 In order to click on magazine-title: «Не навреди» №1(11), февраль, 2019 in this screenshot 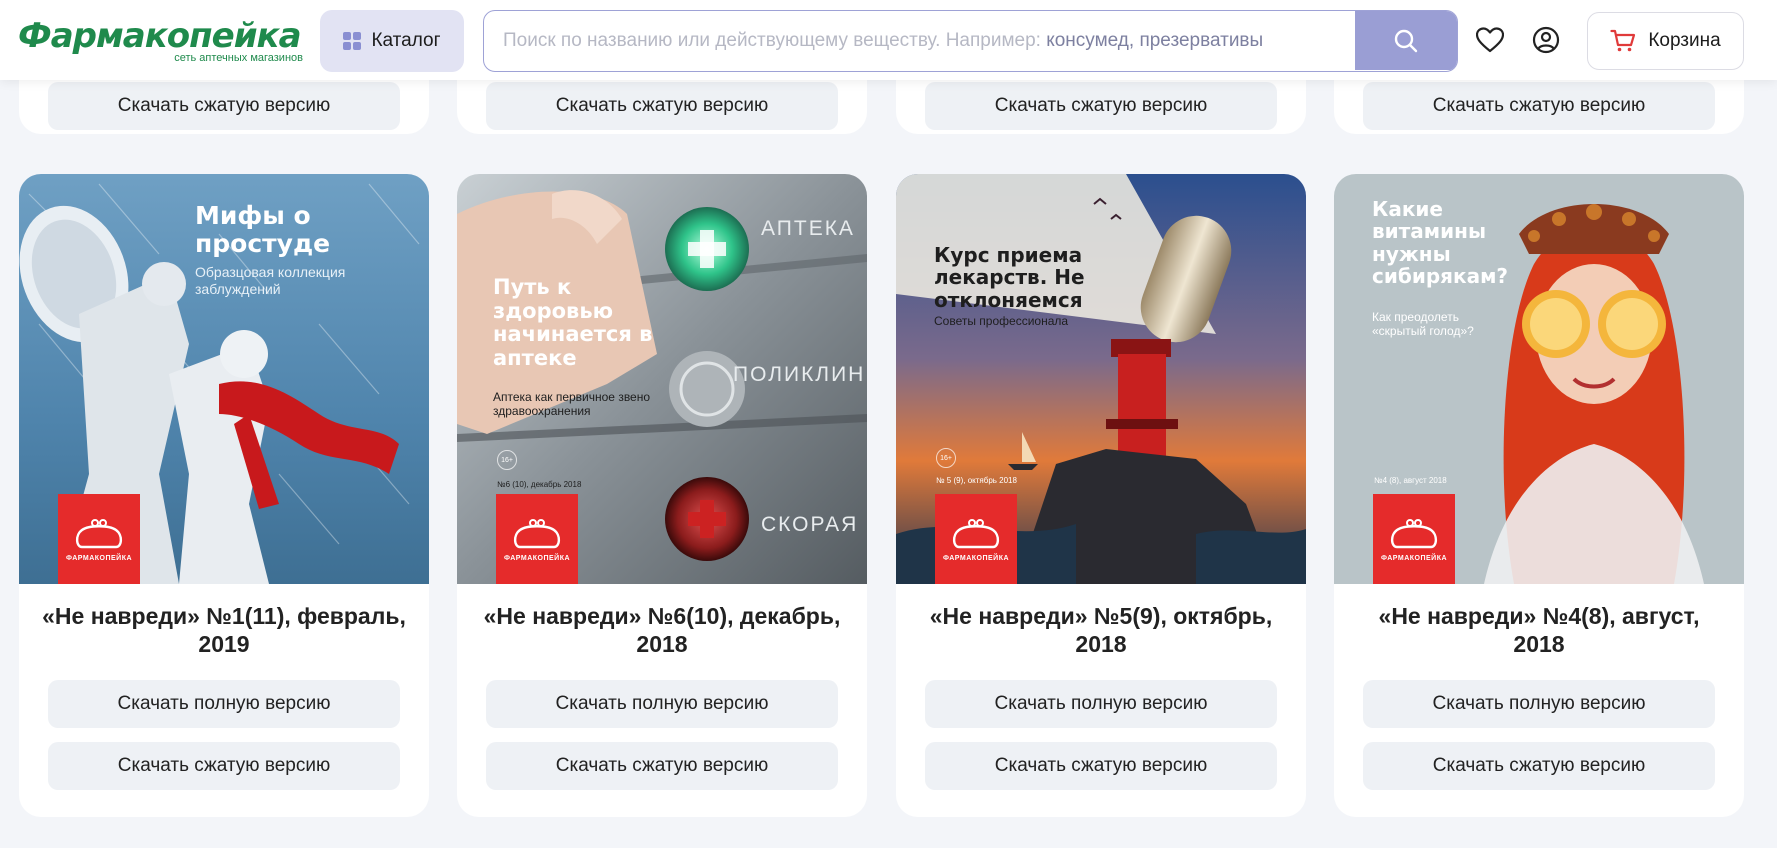, I will do `click(224, 630)`.